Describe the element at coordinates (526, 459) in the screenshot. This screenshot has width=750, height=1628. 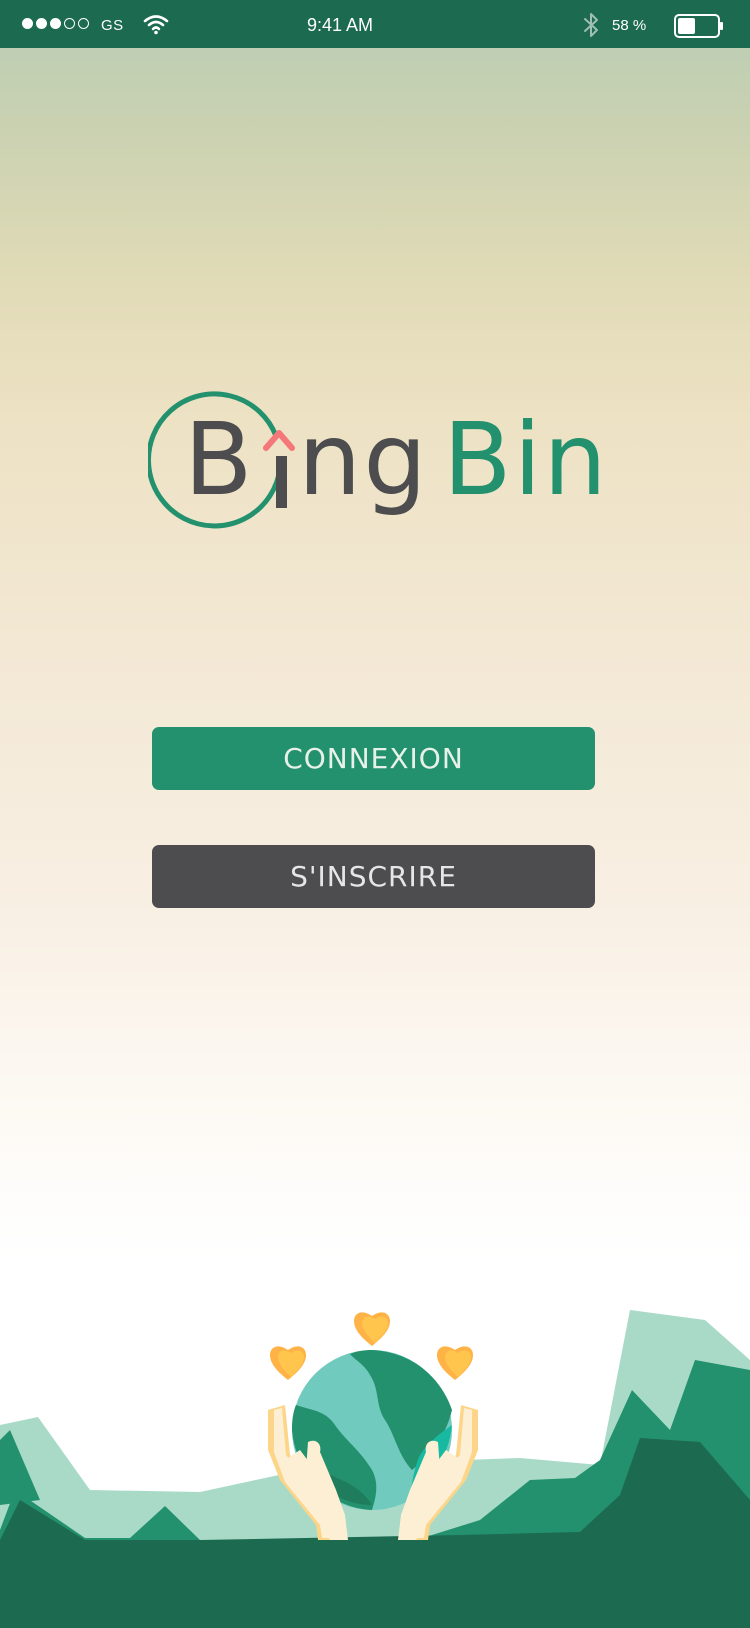
I see `logo-text-green: Bin` at that location.